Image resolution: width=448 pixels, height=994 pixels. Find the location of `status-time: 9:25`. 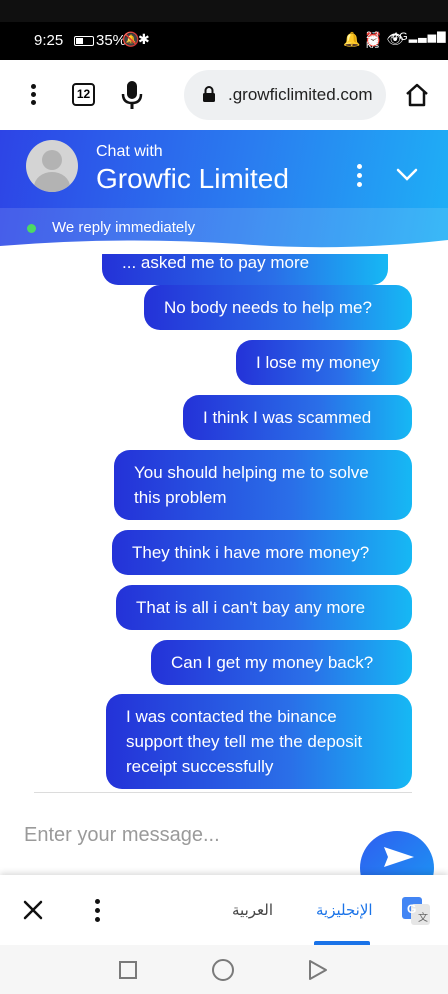

status-time: 9:25 is located at coordinates (49, 40).